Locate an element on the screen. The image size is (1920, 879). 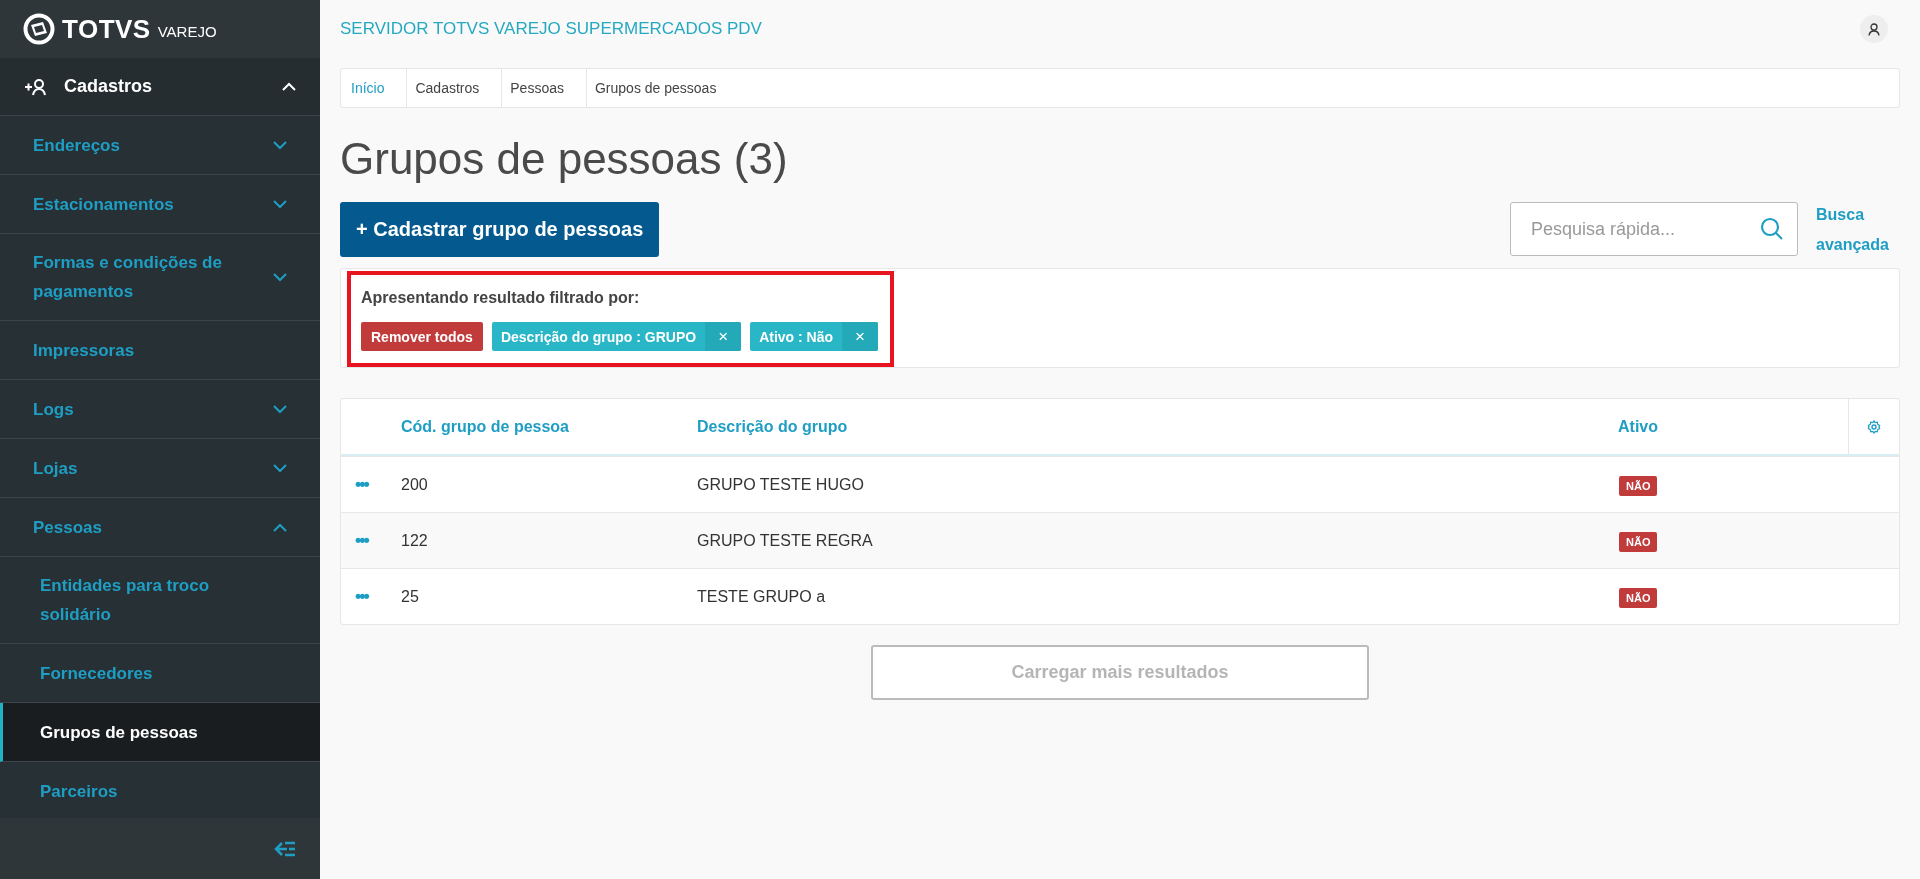
menu-item: Pessoas is located at coordinates (160, 527).